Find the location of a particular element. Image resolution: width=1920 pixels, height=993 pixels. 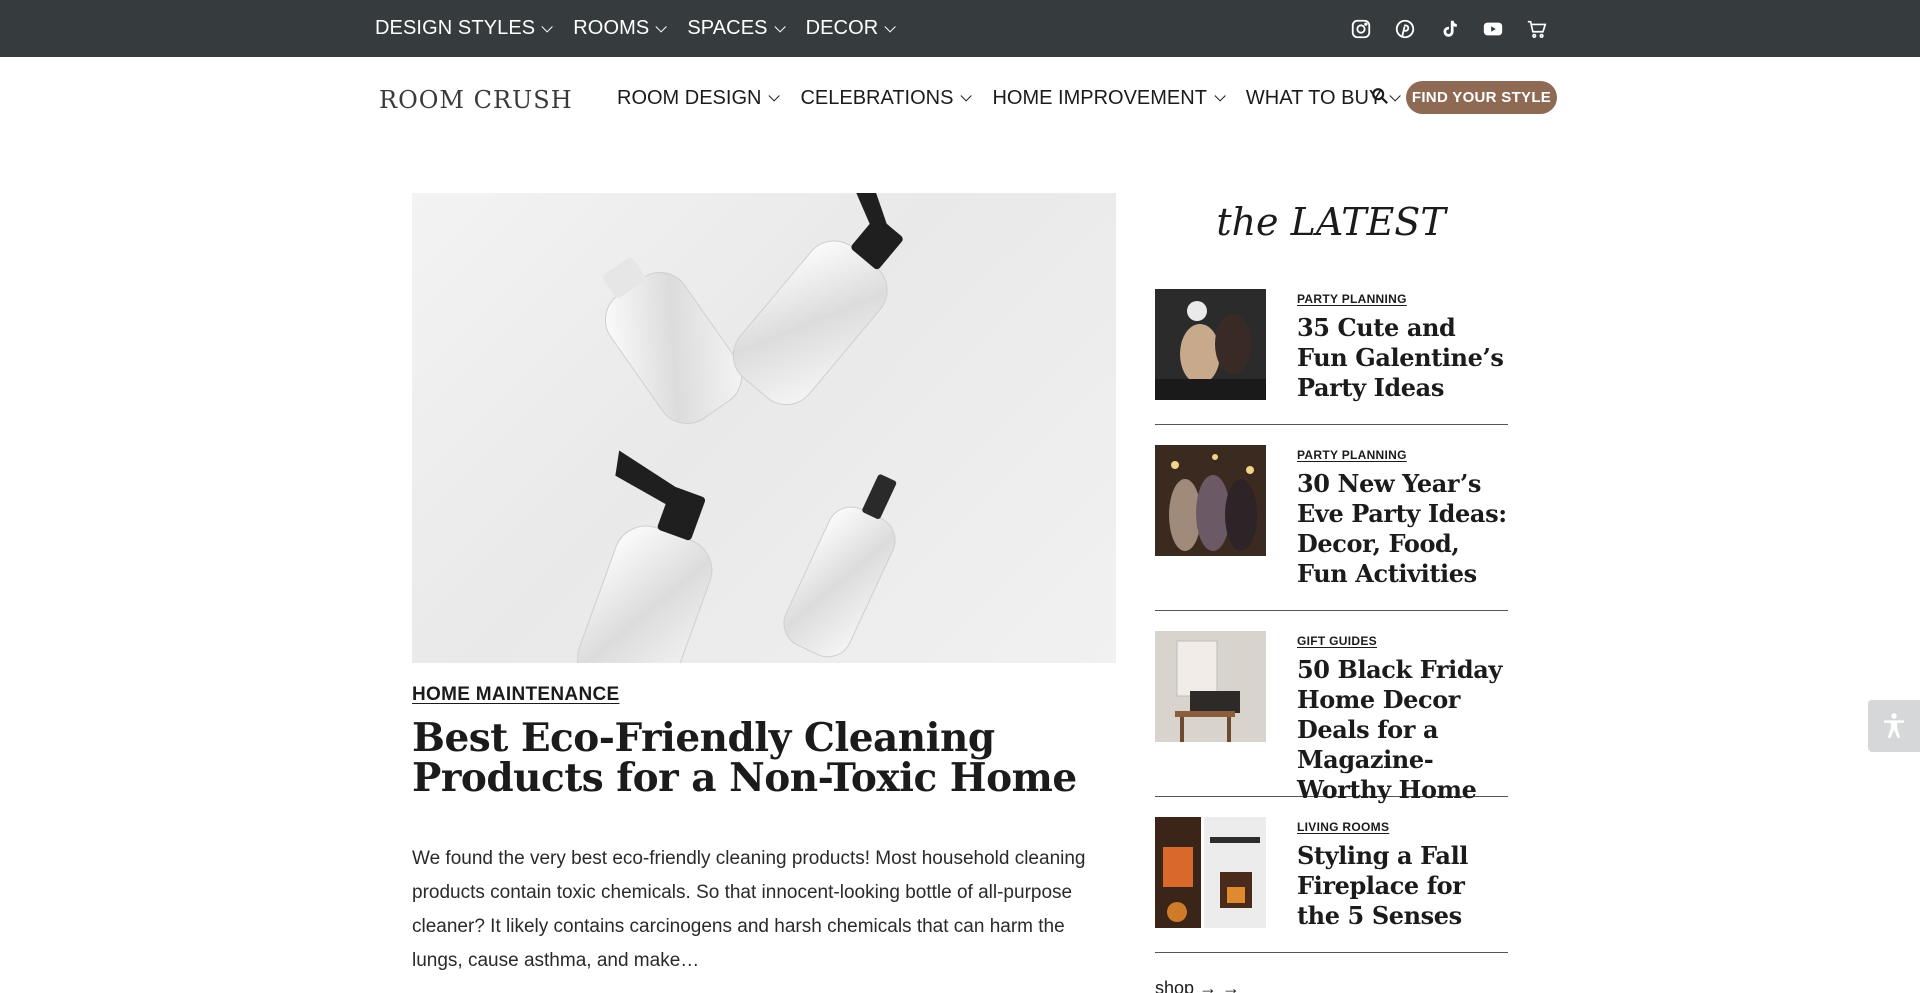

top-nav-decor: DECOR is located at coordinates (851, 28).